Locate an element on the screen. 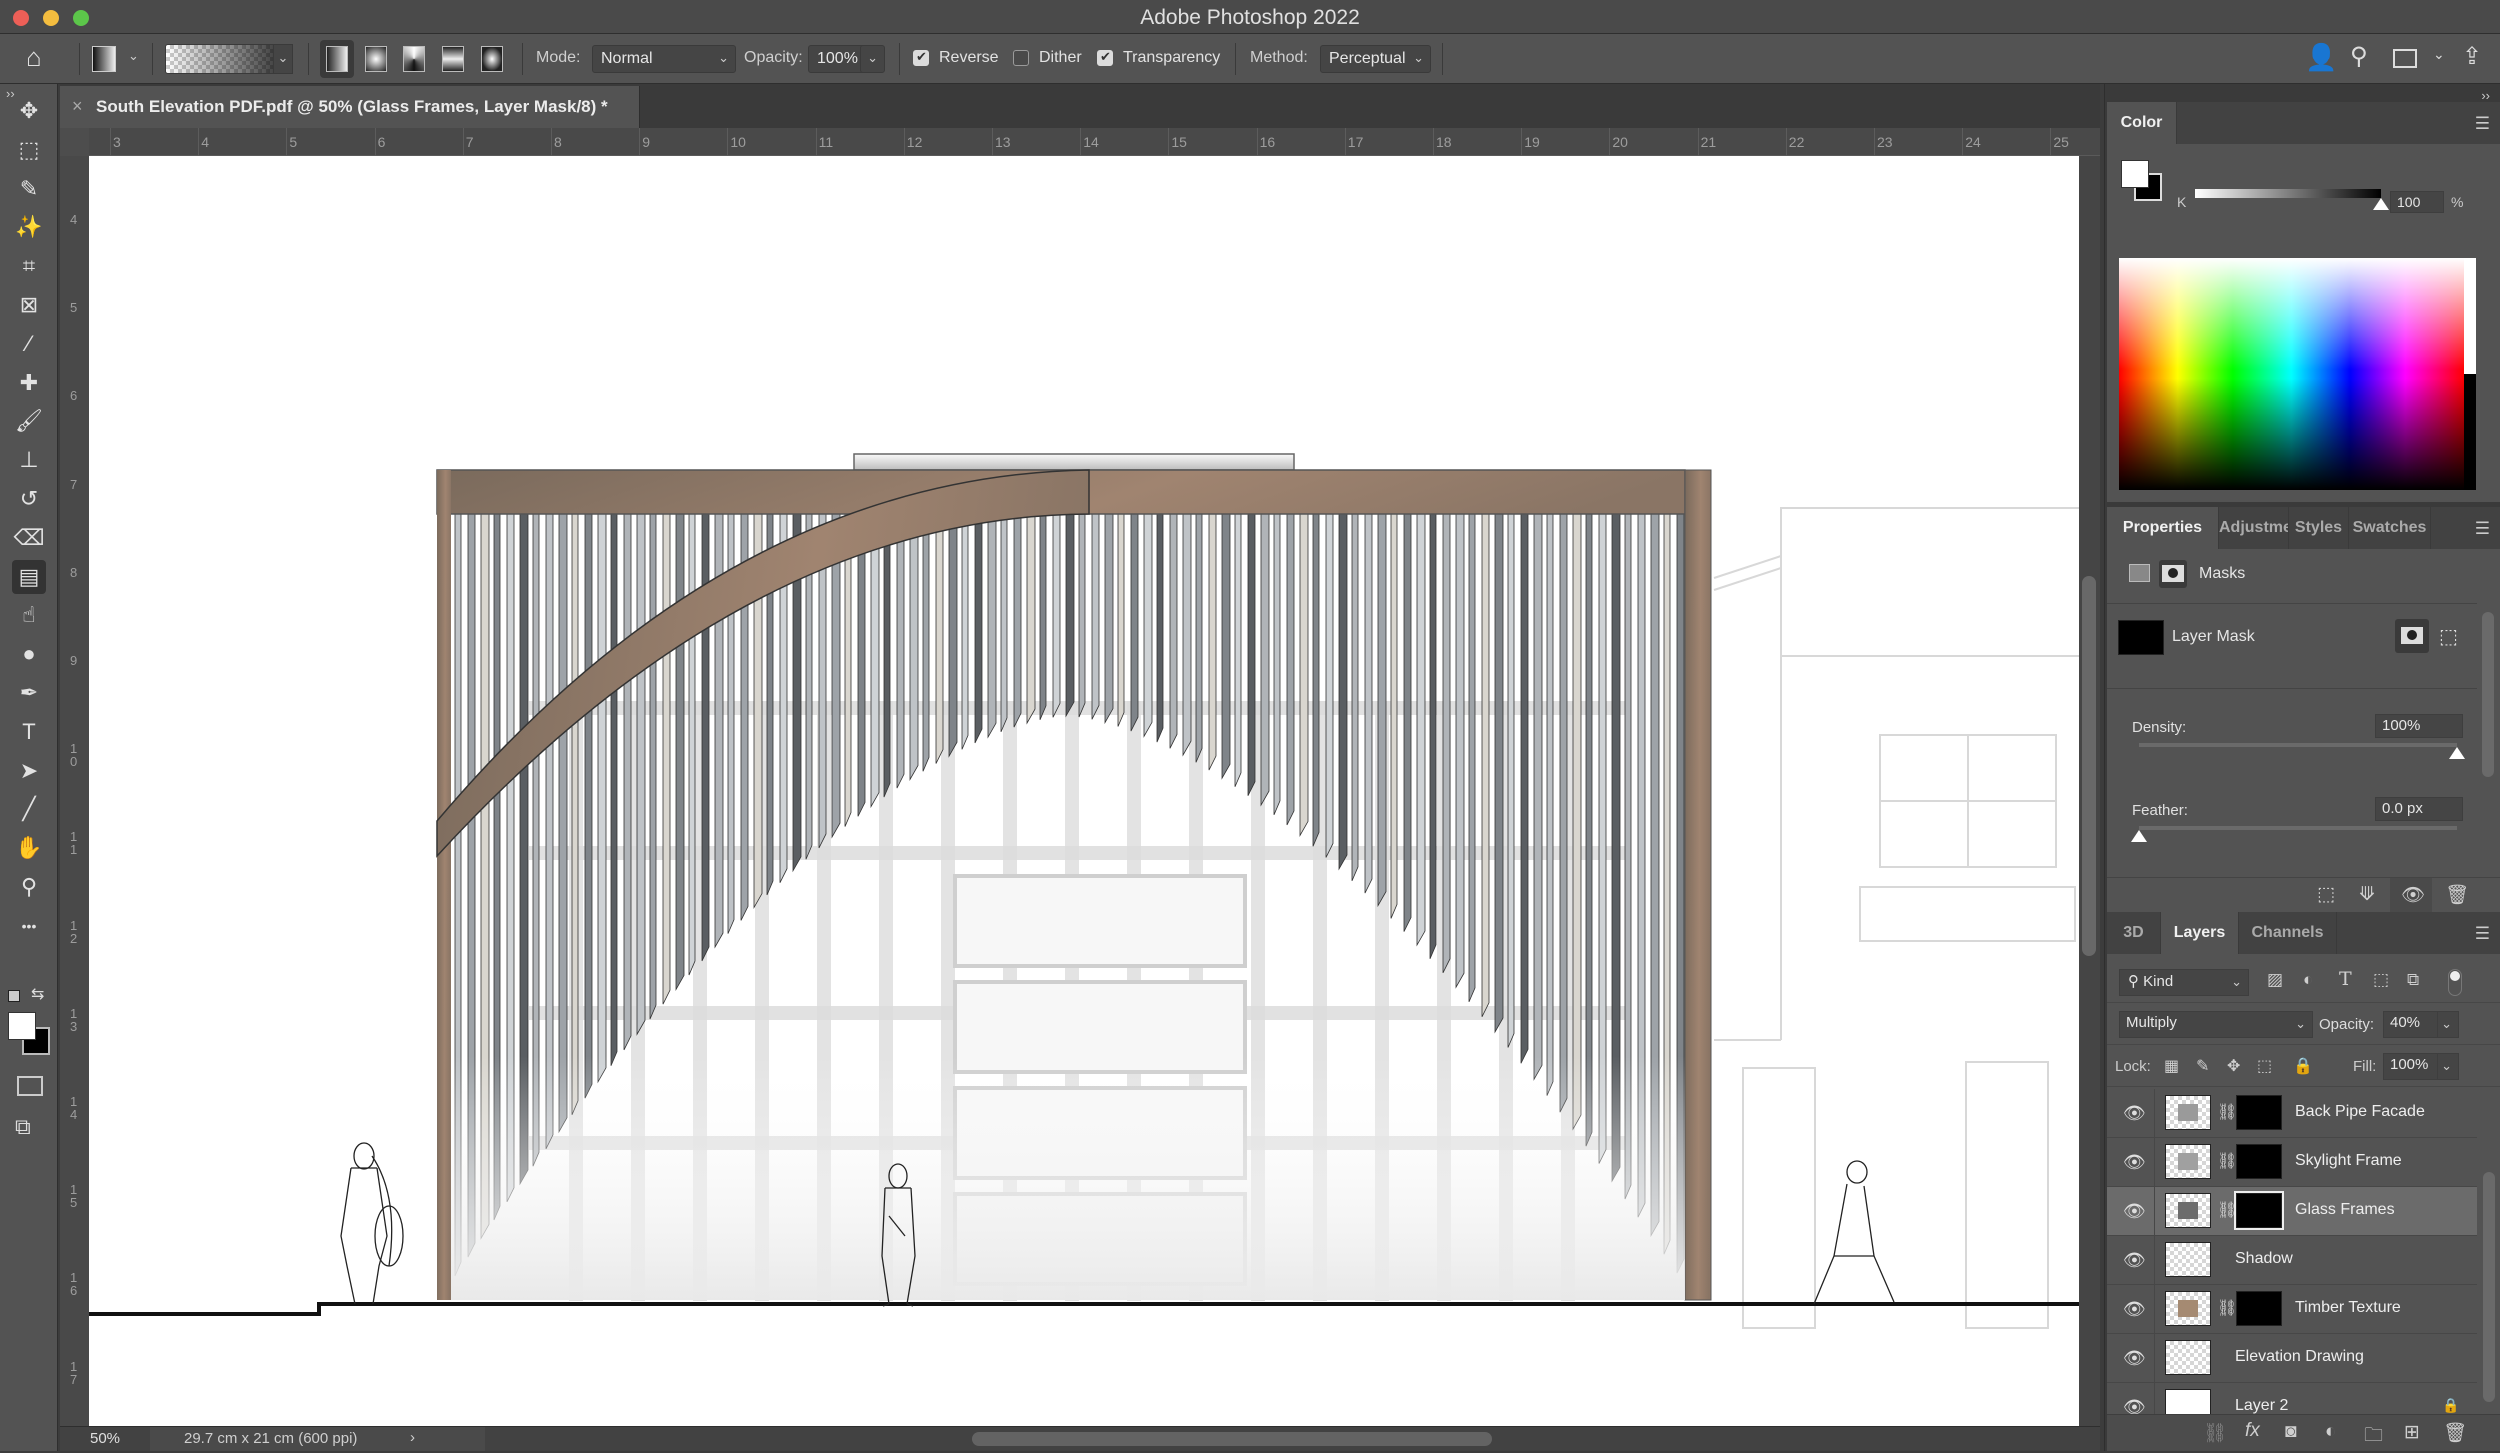  crop-tool: ⌗ is located at coordinates (29, 266).